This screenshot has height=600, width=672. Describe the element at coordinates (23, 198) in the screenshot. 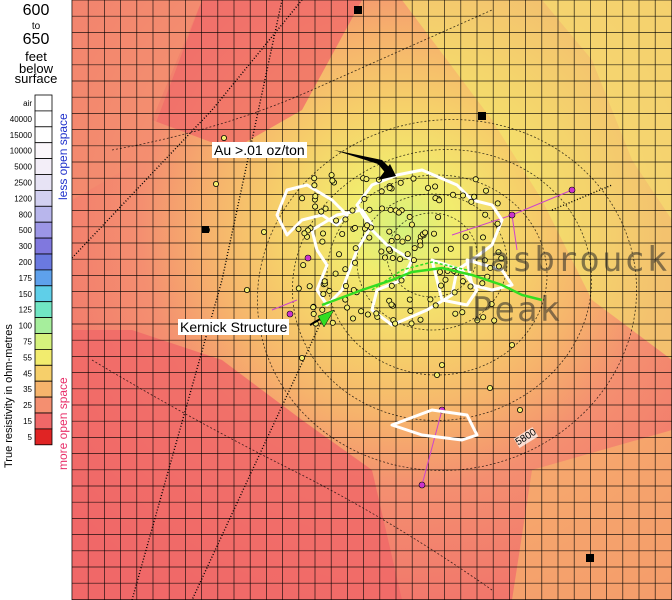

I see `scale-label: 1200` at that location.